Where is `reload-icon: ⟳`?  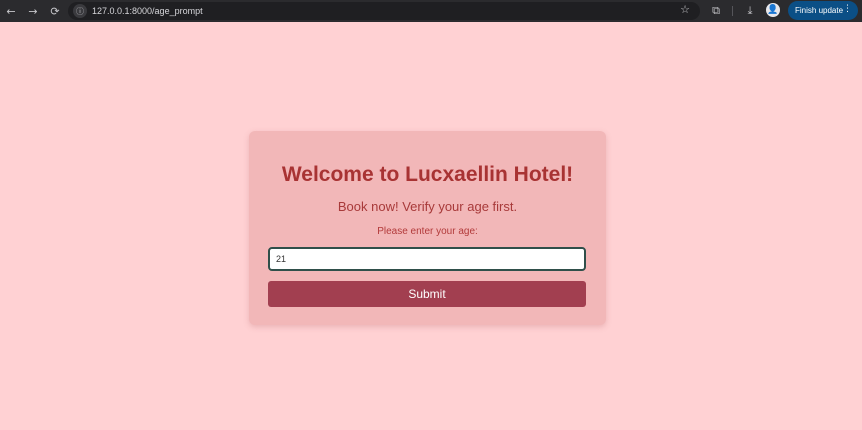 reload-icon: ⟳ is located at coordinates (55, 11).